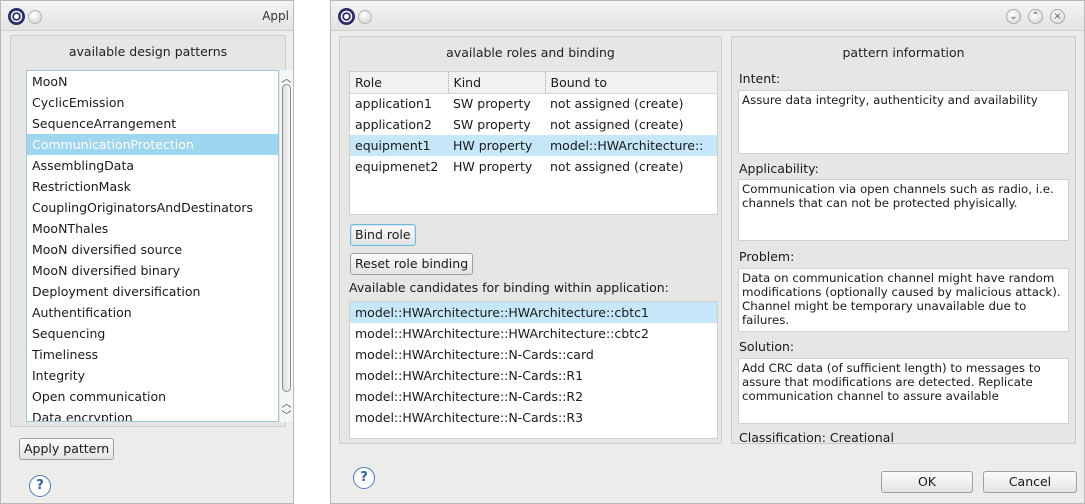  I want to click on patterns-scrollbar: ︿ ︿ ﹀, so click(286, 246).